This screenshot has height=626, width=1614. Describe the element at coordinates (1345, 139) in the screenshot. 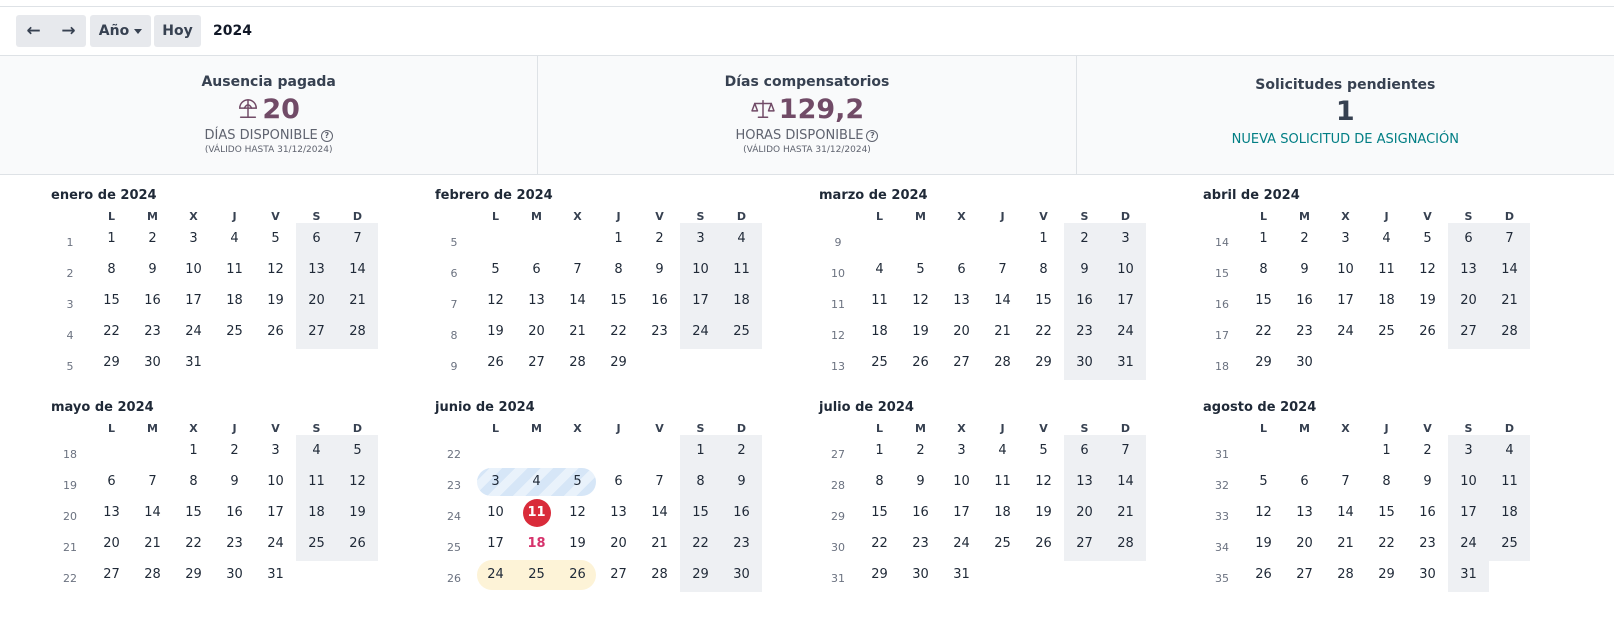

I see `new-allocation-request-link: NUEVA SOLICITUD DE ASIGNACIÓN` at that location.